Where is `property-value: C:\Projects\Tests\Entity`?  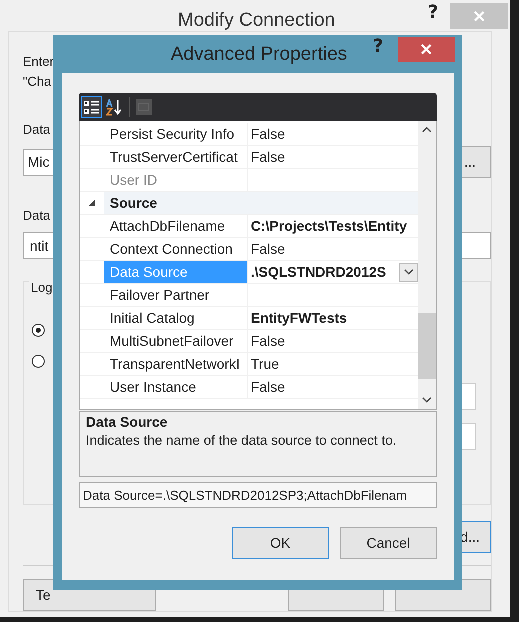 property-value: C:\Projects\Tests\Entity is located at coordinates (329, 226).